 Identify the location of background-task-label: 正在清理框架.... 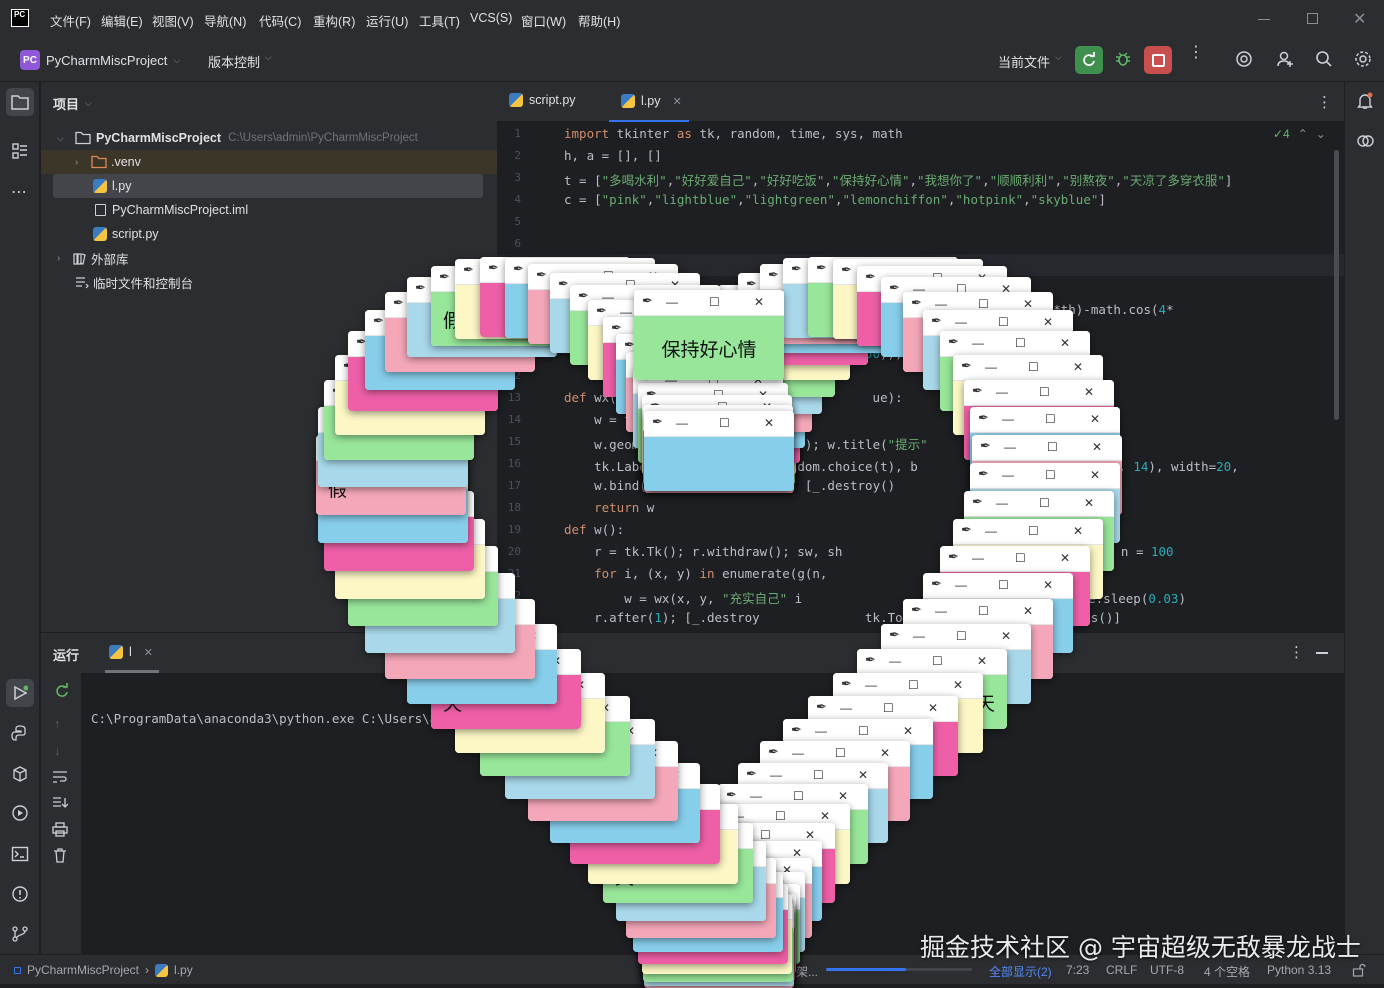
(777, 971).